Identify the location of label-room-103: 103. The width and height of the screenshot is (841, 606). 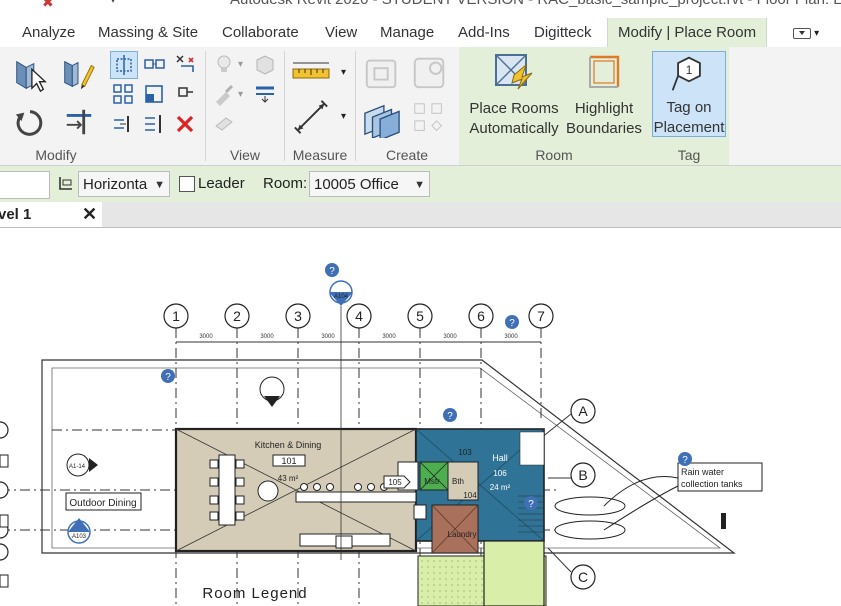
(465, 452).